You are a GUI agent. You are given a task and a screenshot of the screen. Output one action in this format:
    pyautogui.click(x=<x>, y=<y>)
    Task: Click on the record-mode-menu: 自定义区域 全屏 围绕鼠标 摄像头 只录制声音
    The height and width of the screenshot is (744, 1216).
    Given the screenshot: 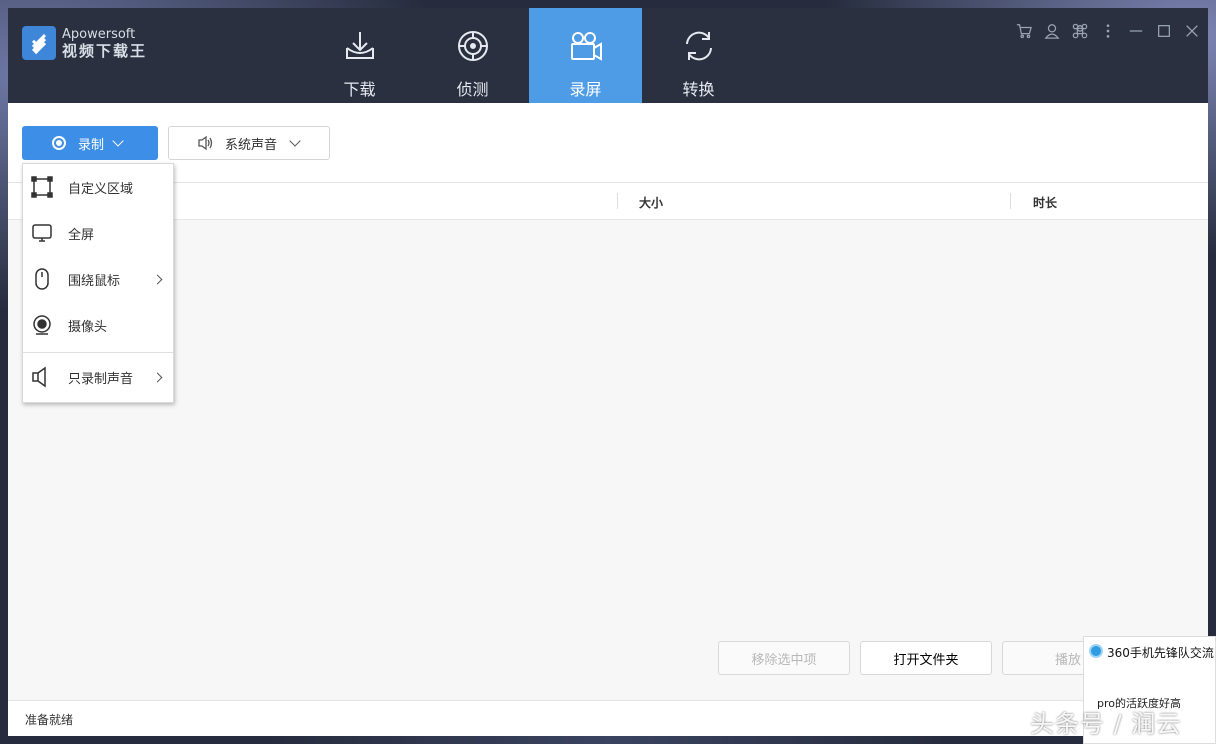 What is the action you would take?
    pyautogui.click(x=98, y=283)
    